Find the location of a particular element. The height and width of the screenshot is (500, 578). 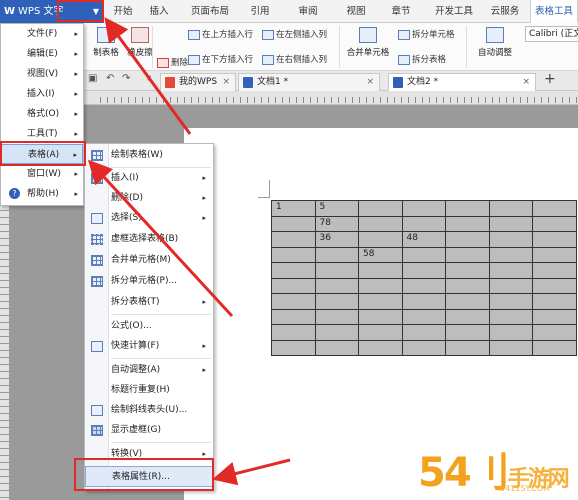

arrow-to-wps-menu is located at coordinates (148, 76).